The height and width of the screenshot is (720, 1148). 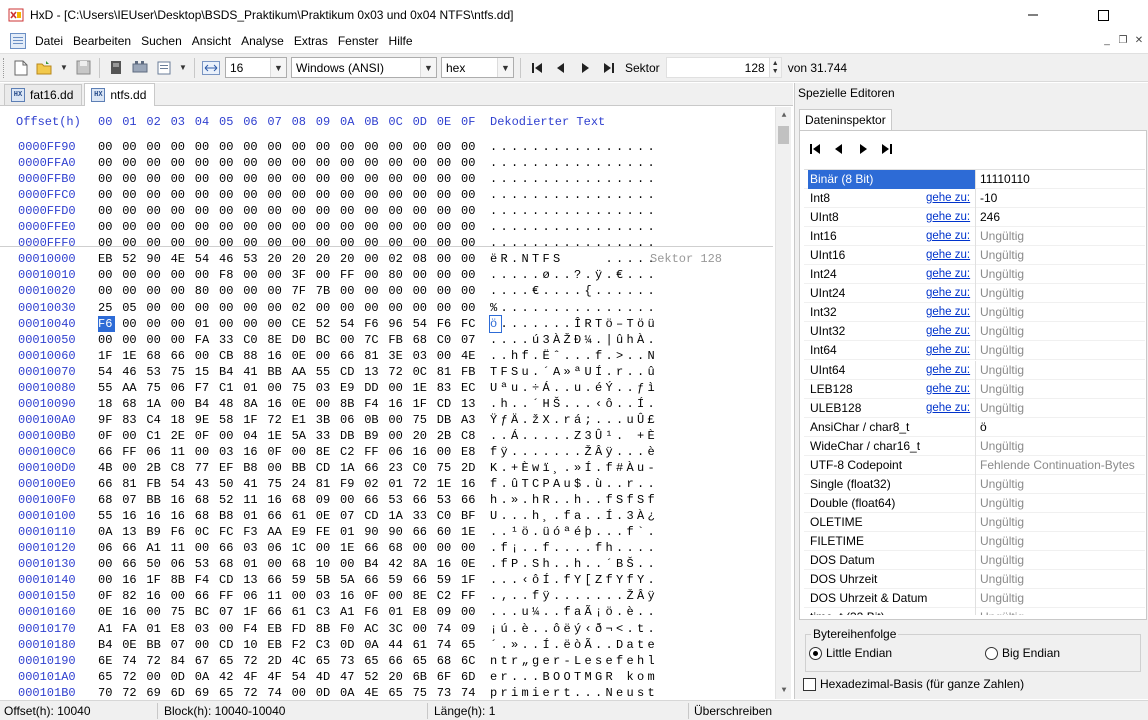 What do you see at coordinates (423, 372) in the screenshot?
I see `hex-byte: 0C` at bounding box center [423, 372].